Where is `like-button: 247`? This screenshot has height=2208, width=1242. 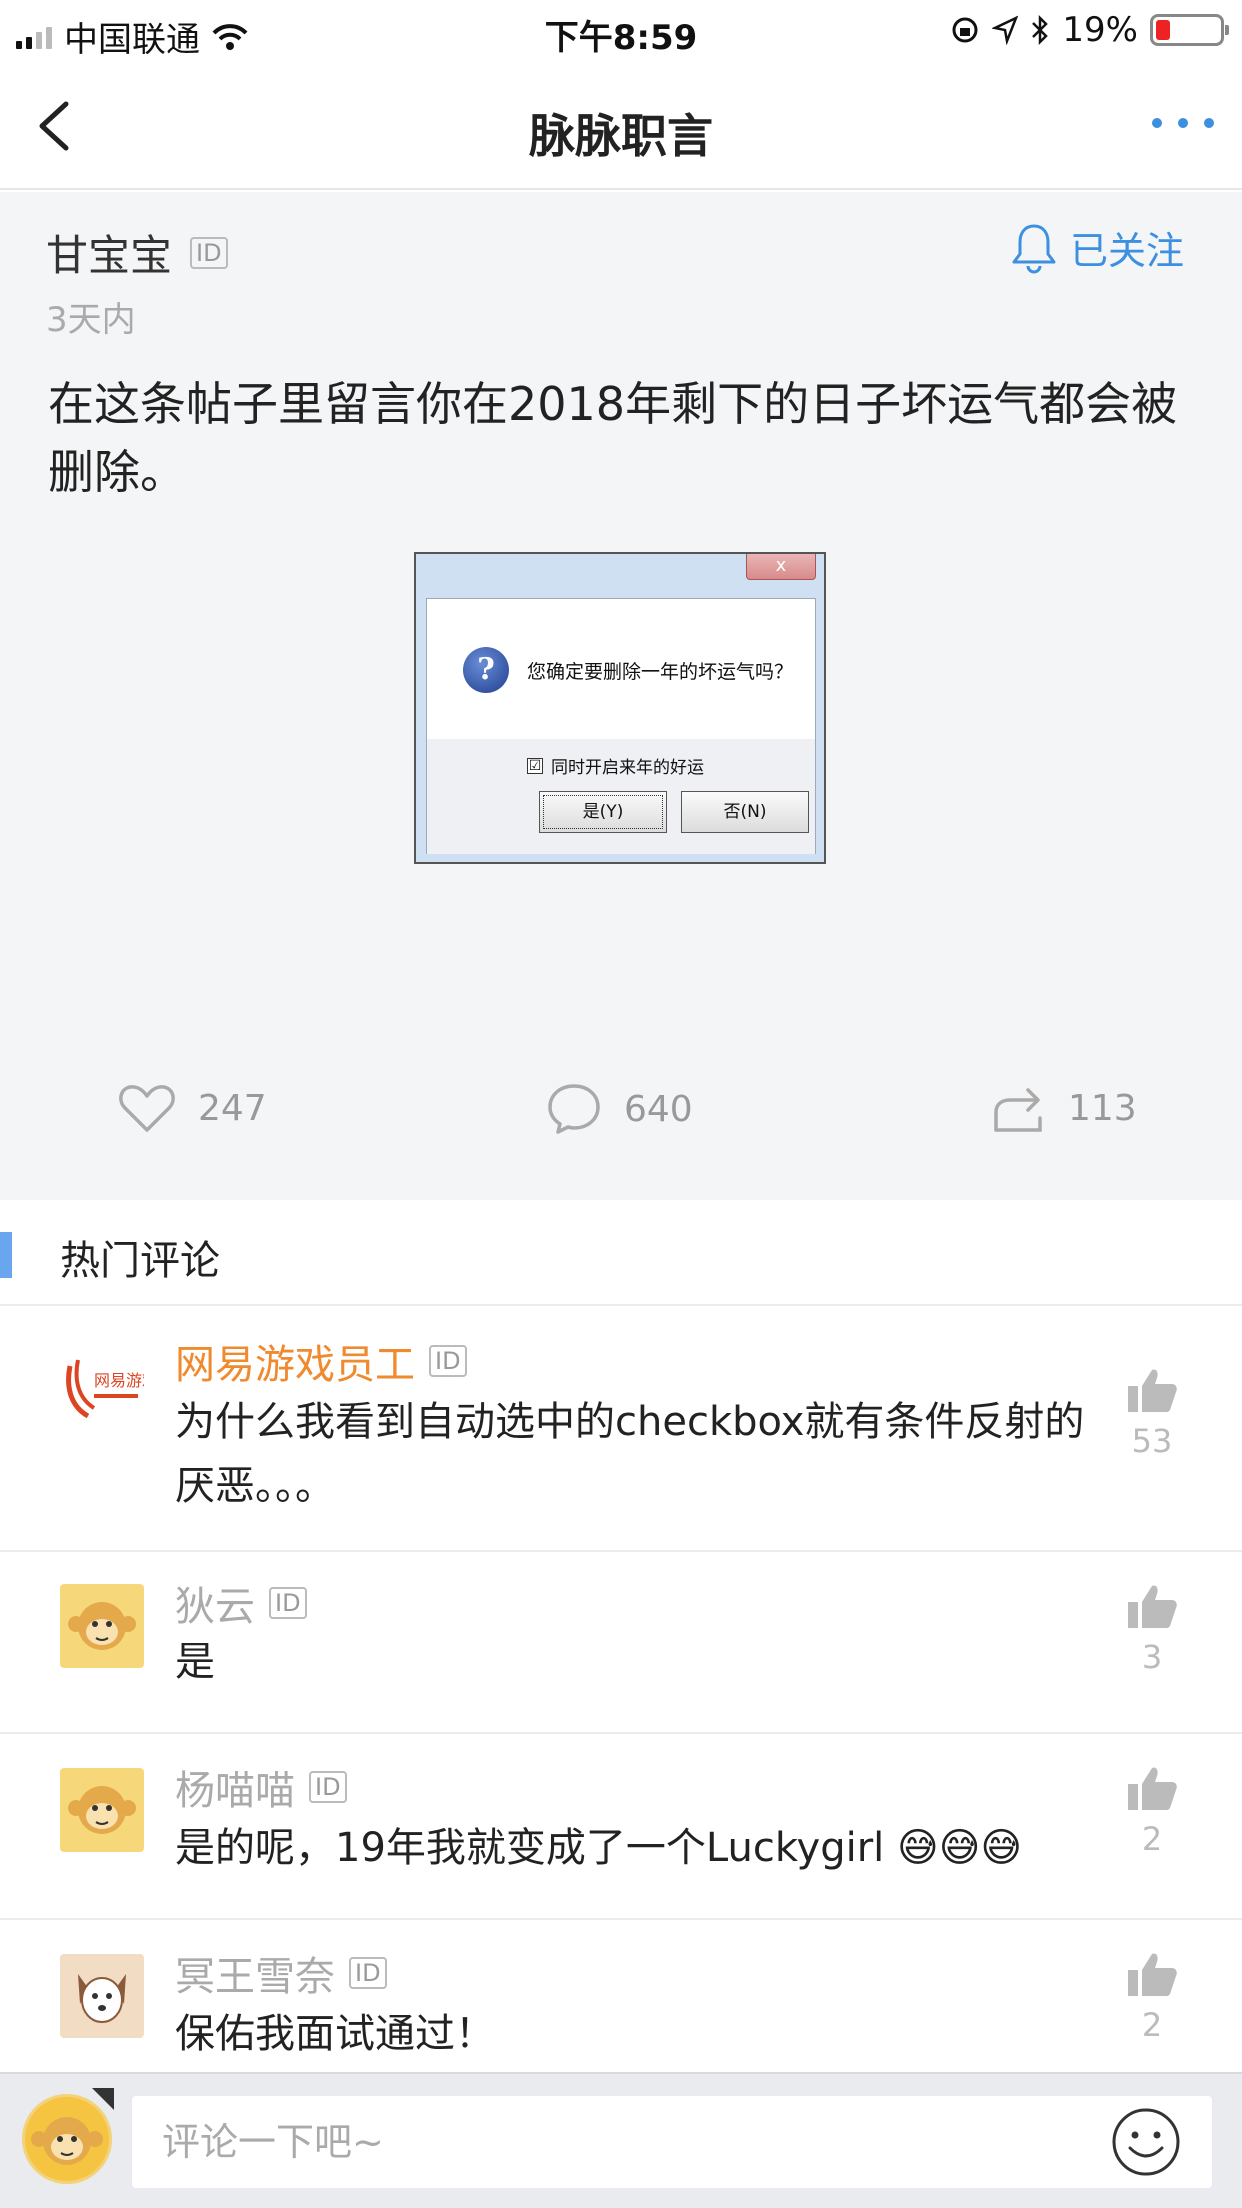 like-button: 247 is located at coordinates (192, 1108).